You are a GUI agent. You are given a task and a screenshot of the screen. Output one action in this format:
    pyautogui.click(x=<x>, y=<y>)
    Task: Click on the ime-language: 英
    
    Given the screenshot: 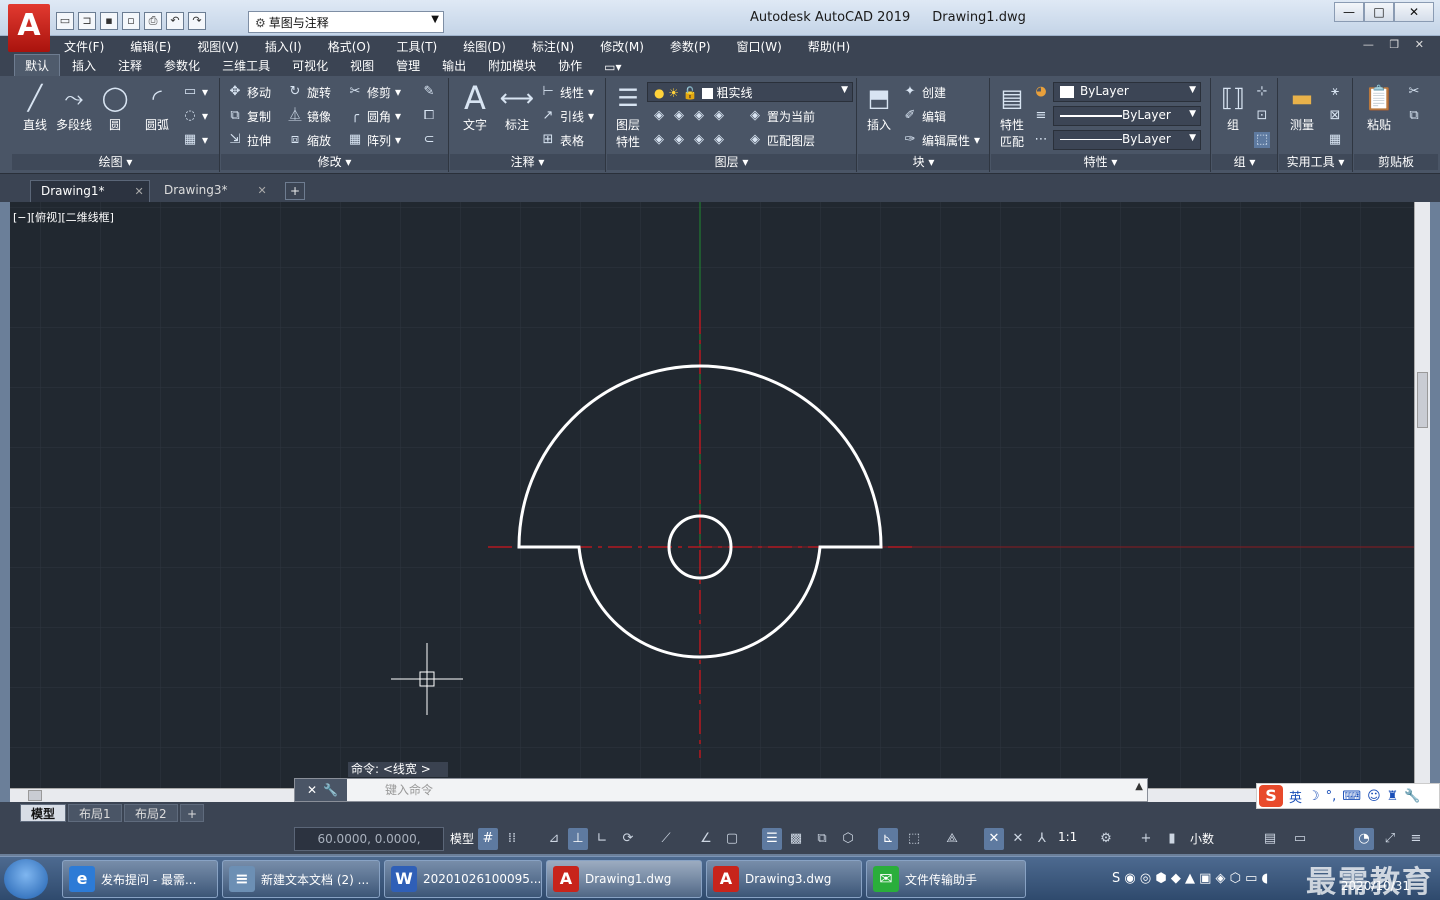 What is the action you would take?
    pyautogui.click(x=1295, y=796)
    